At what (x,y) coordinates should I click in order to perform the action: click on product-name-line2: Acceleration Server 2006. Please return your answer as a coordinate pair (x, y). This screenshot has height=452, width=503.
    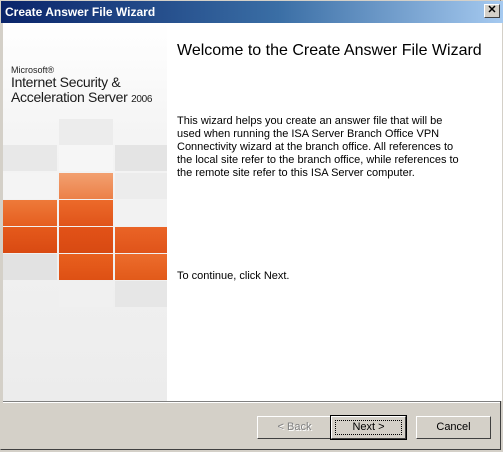
    Looking at the image, I should click on (81, 97).